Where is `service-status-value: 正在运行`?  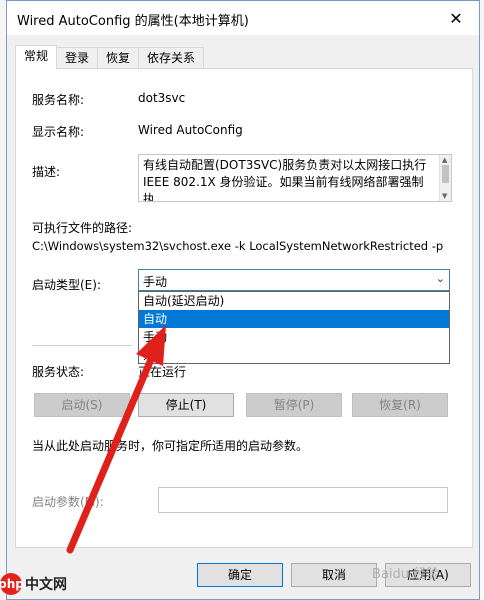 service-status-value: 正在运行 is located at coordinates (162, 372).